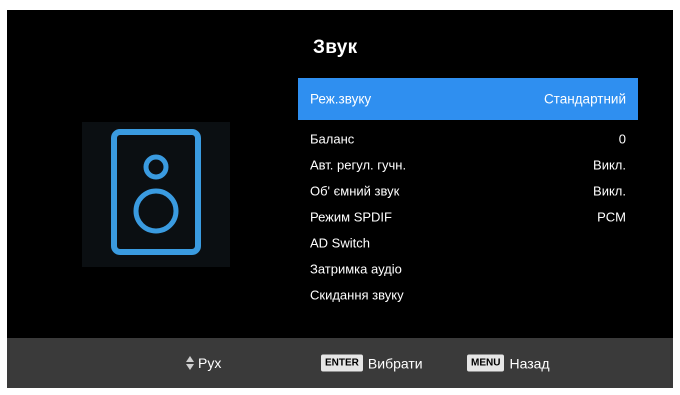 The height and width of the screenshot is (395, 680). I want to click on menu-item-label: Об' ємний звук, so click(355, 191).